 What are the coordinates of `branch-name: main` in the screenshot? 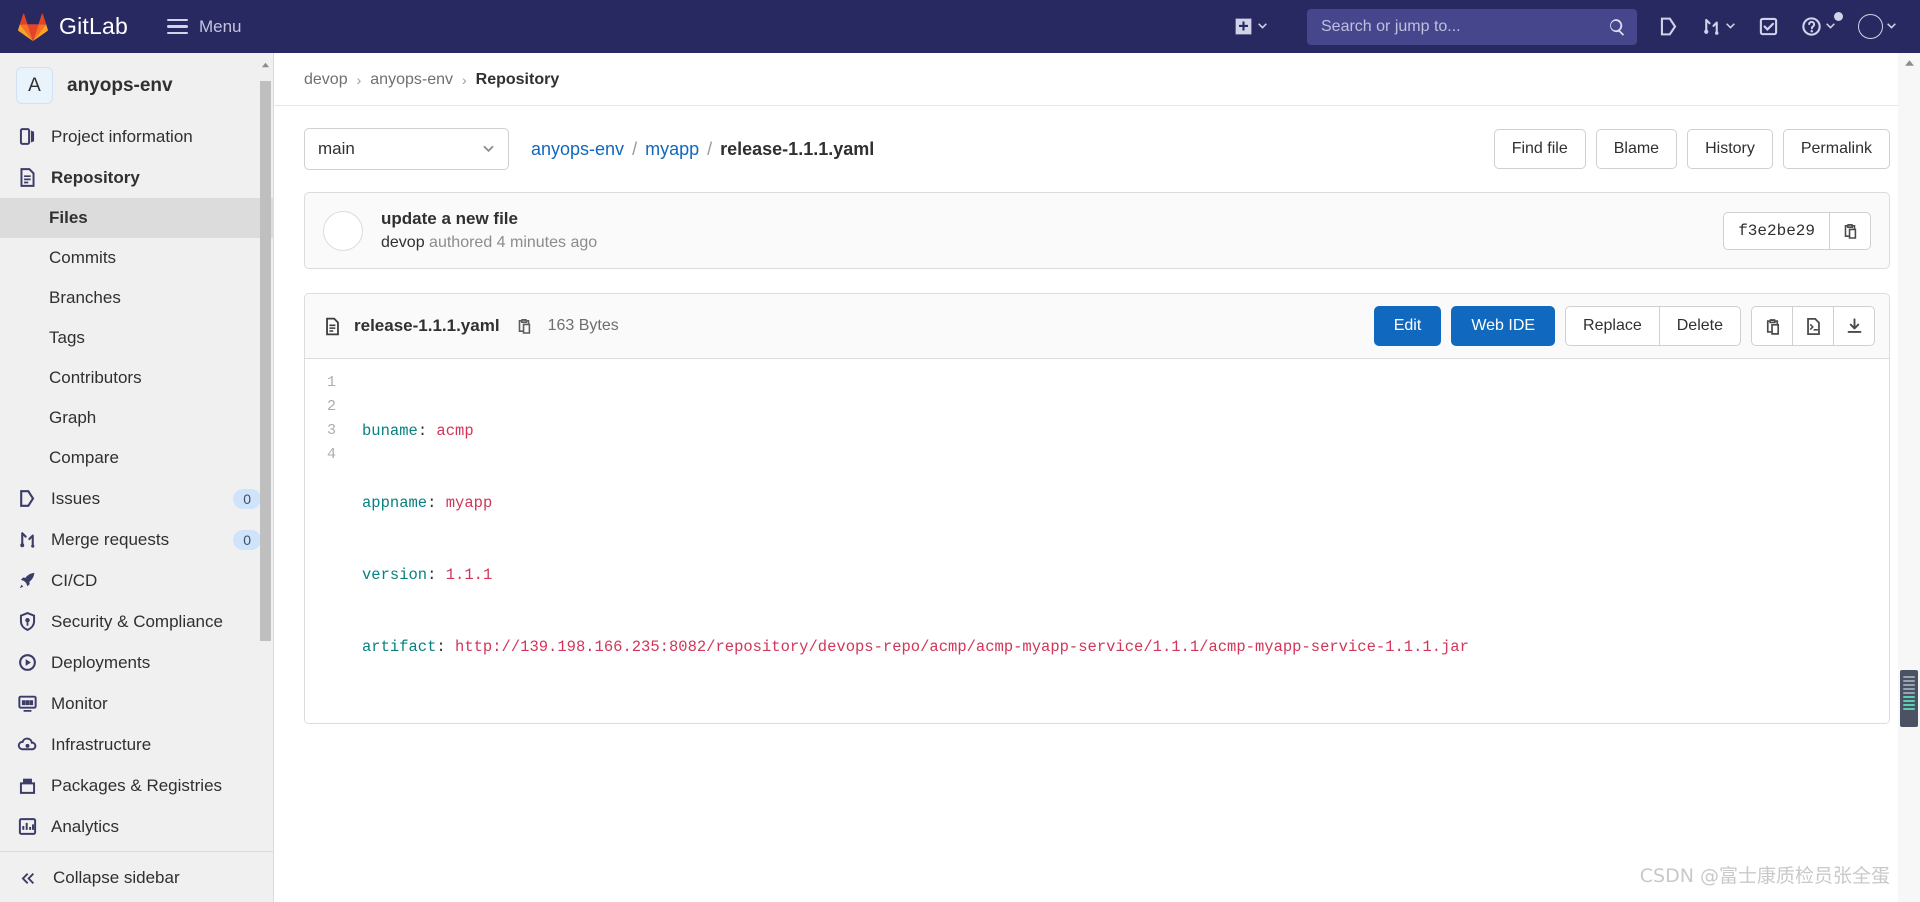 It's located at (336, 148).